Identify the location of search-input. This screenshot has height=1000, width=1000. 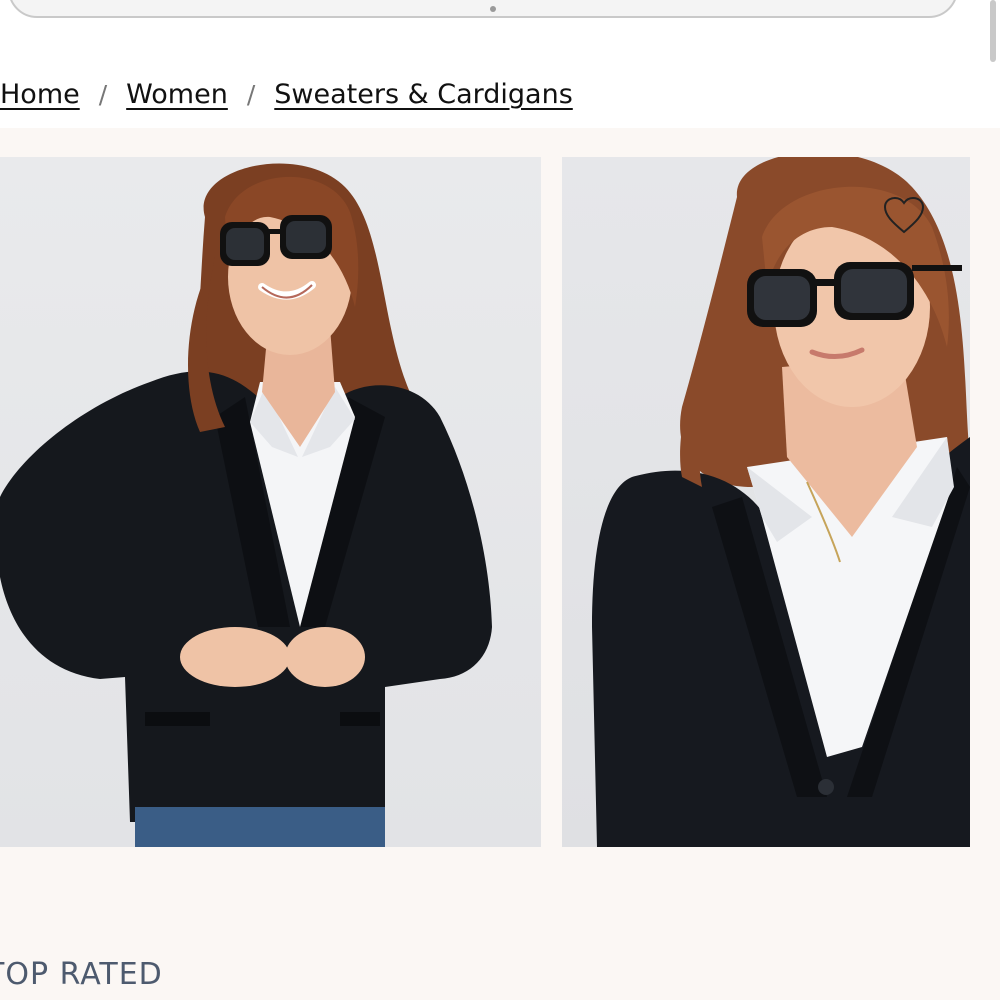
(483, 9).